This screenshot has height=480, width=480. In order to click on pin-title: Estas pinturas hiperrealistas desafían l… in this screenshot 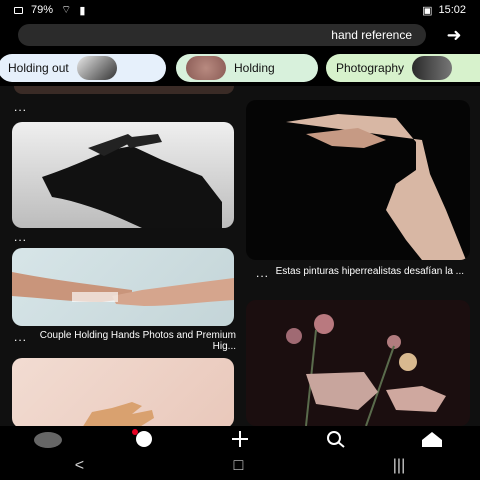, I will do `click(355, 271)`.